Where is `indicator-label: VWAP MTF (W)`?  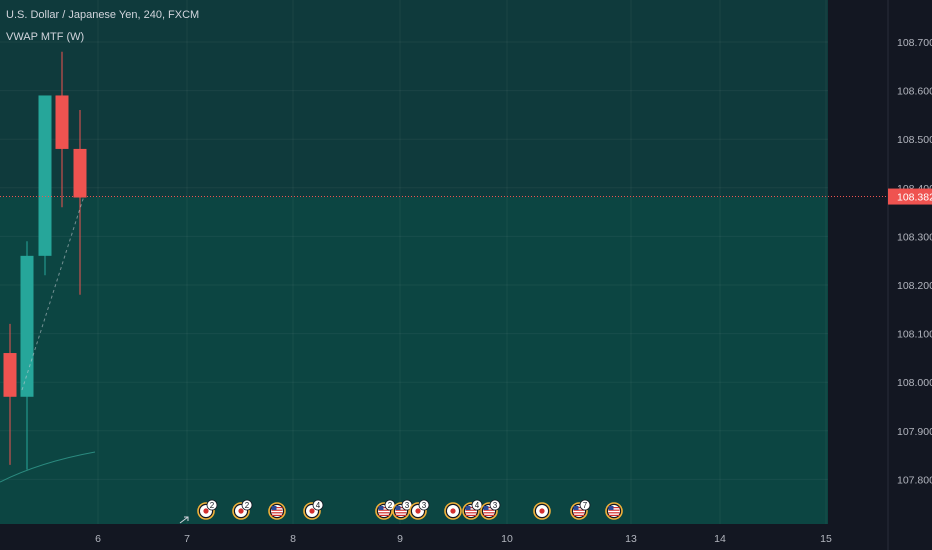 indicator-label: VWAP MTF (W) is located at coordinates (102, 37).